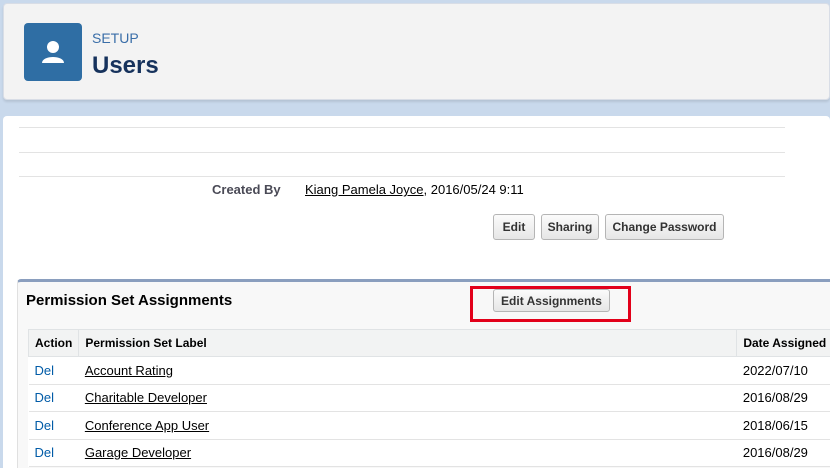 Image resolution: width=830 pixels, height=468 pixels. What do you see at coordinates (408, 343) in the screenshot?
I see `column-header-label: Permission Set Label` at bounding box center [408, 343].